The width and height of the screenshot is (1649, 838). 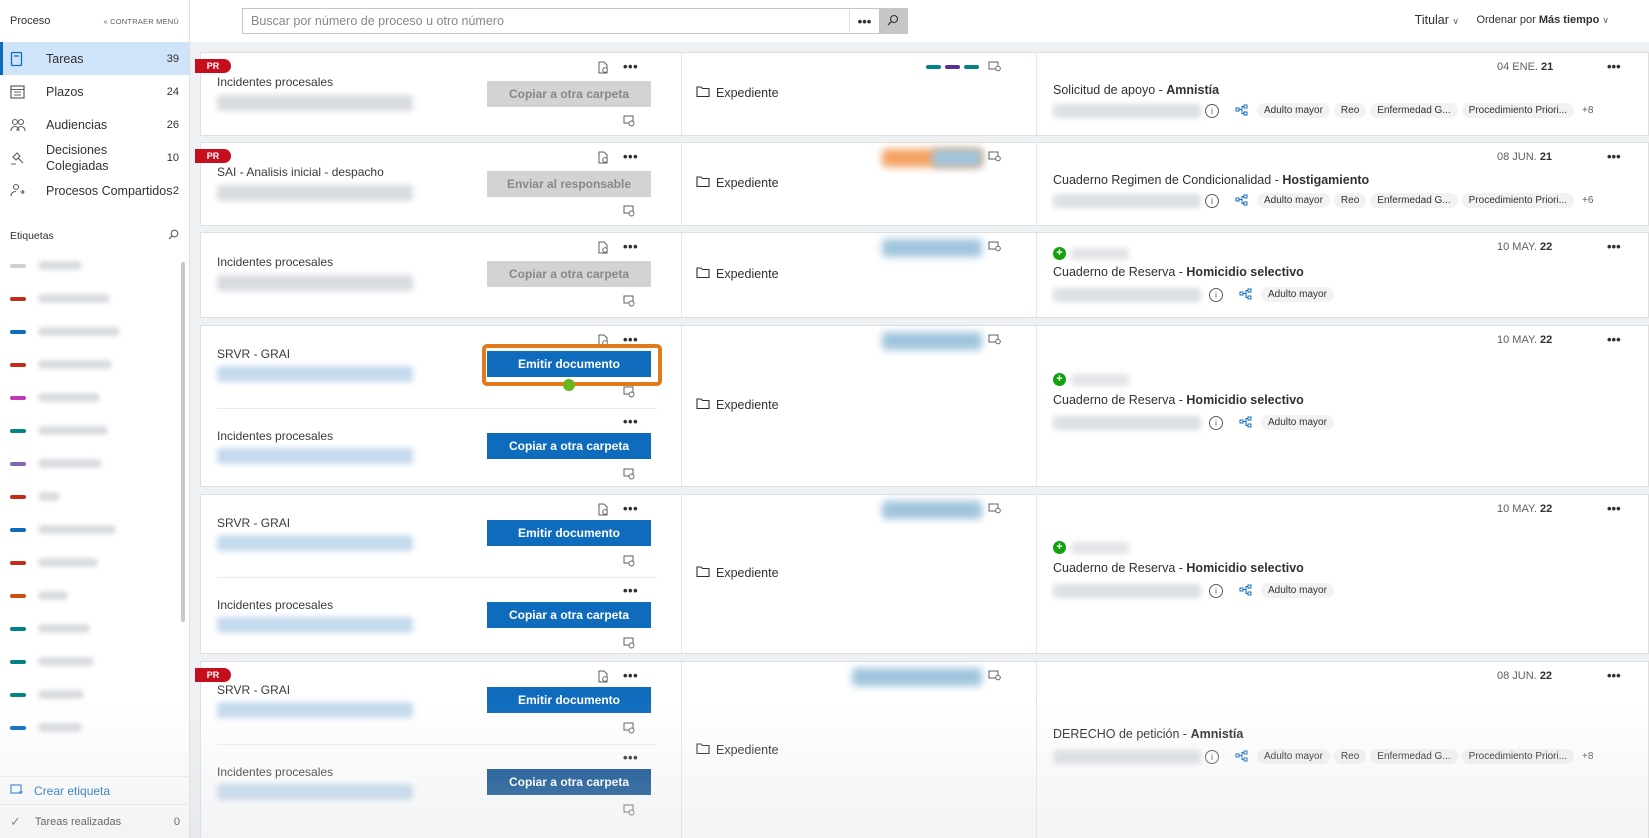 What do you see at coordinates (893, 21) in the screenshot?
I see `search-button` at bounding box center [893, 21].